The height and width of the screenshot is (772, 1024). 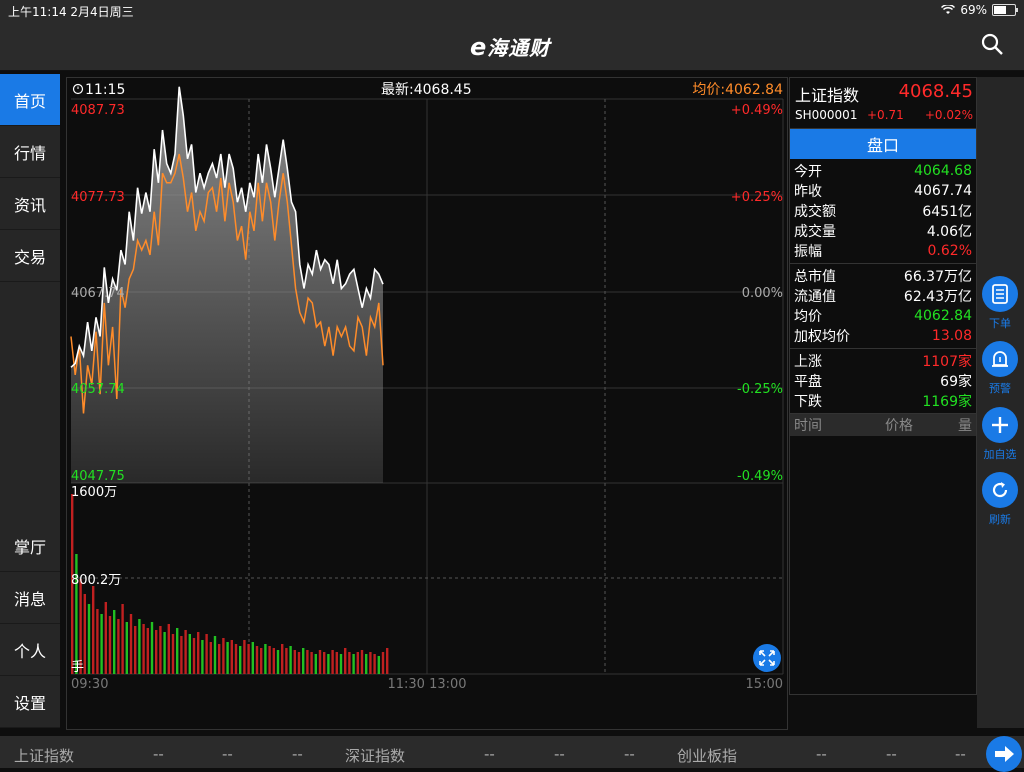 What do you see at coordinates (949, 232) in the screenshot?
I see `quote-value: 4.06亿` at bounding box center [949, 232].